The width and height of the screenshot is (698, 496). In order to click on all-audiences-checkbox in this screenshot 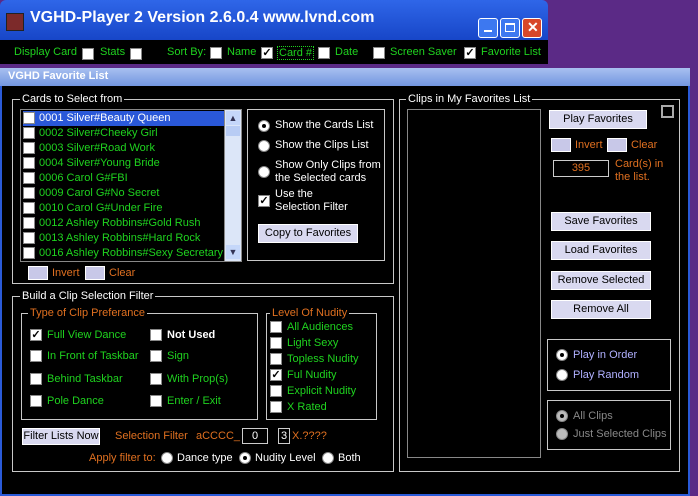, I will do `click(276, 327)`.